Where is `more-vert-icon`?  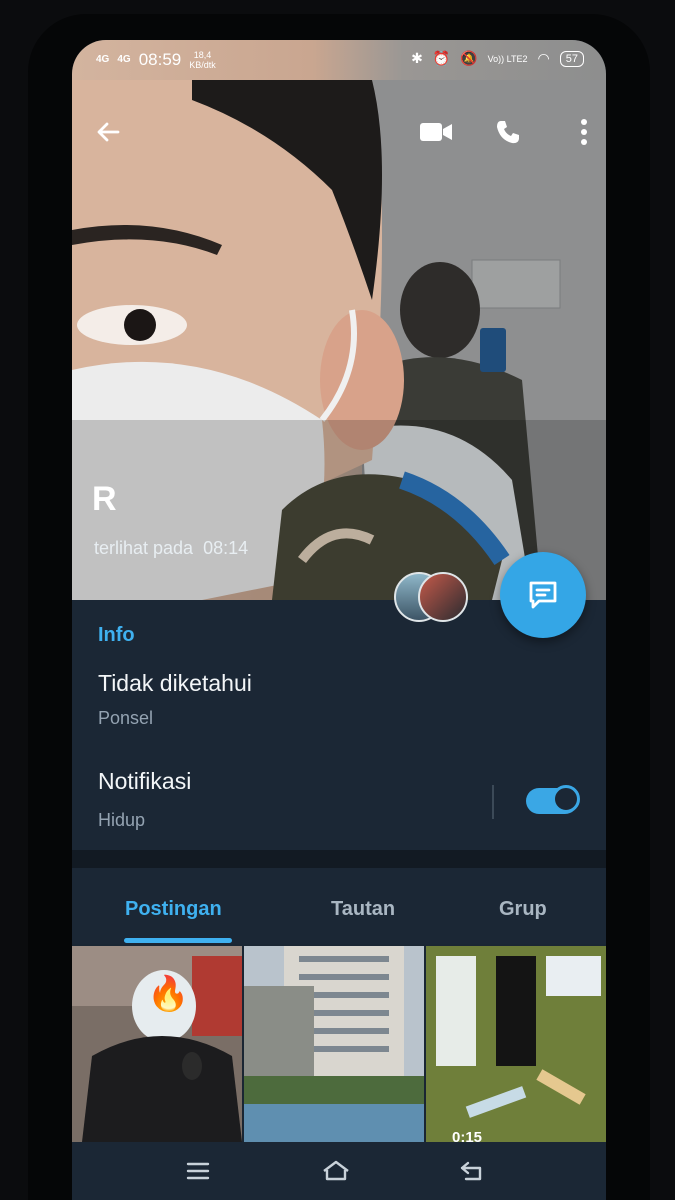
more-vert-icon is located at coordinates (584, 132).